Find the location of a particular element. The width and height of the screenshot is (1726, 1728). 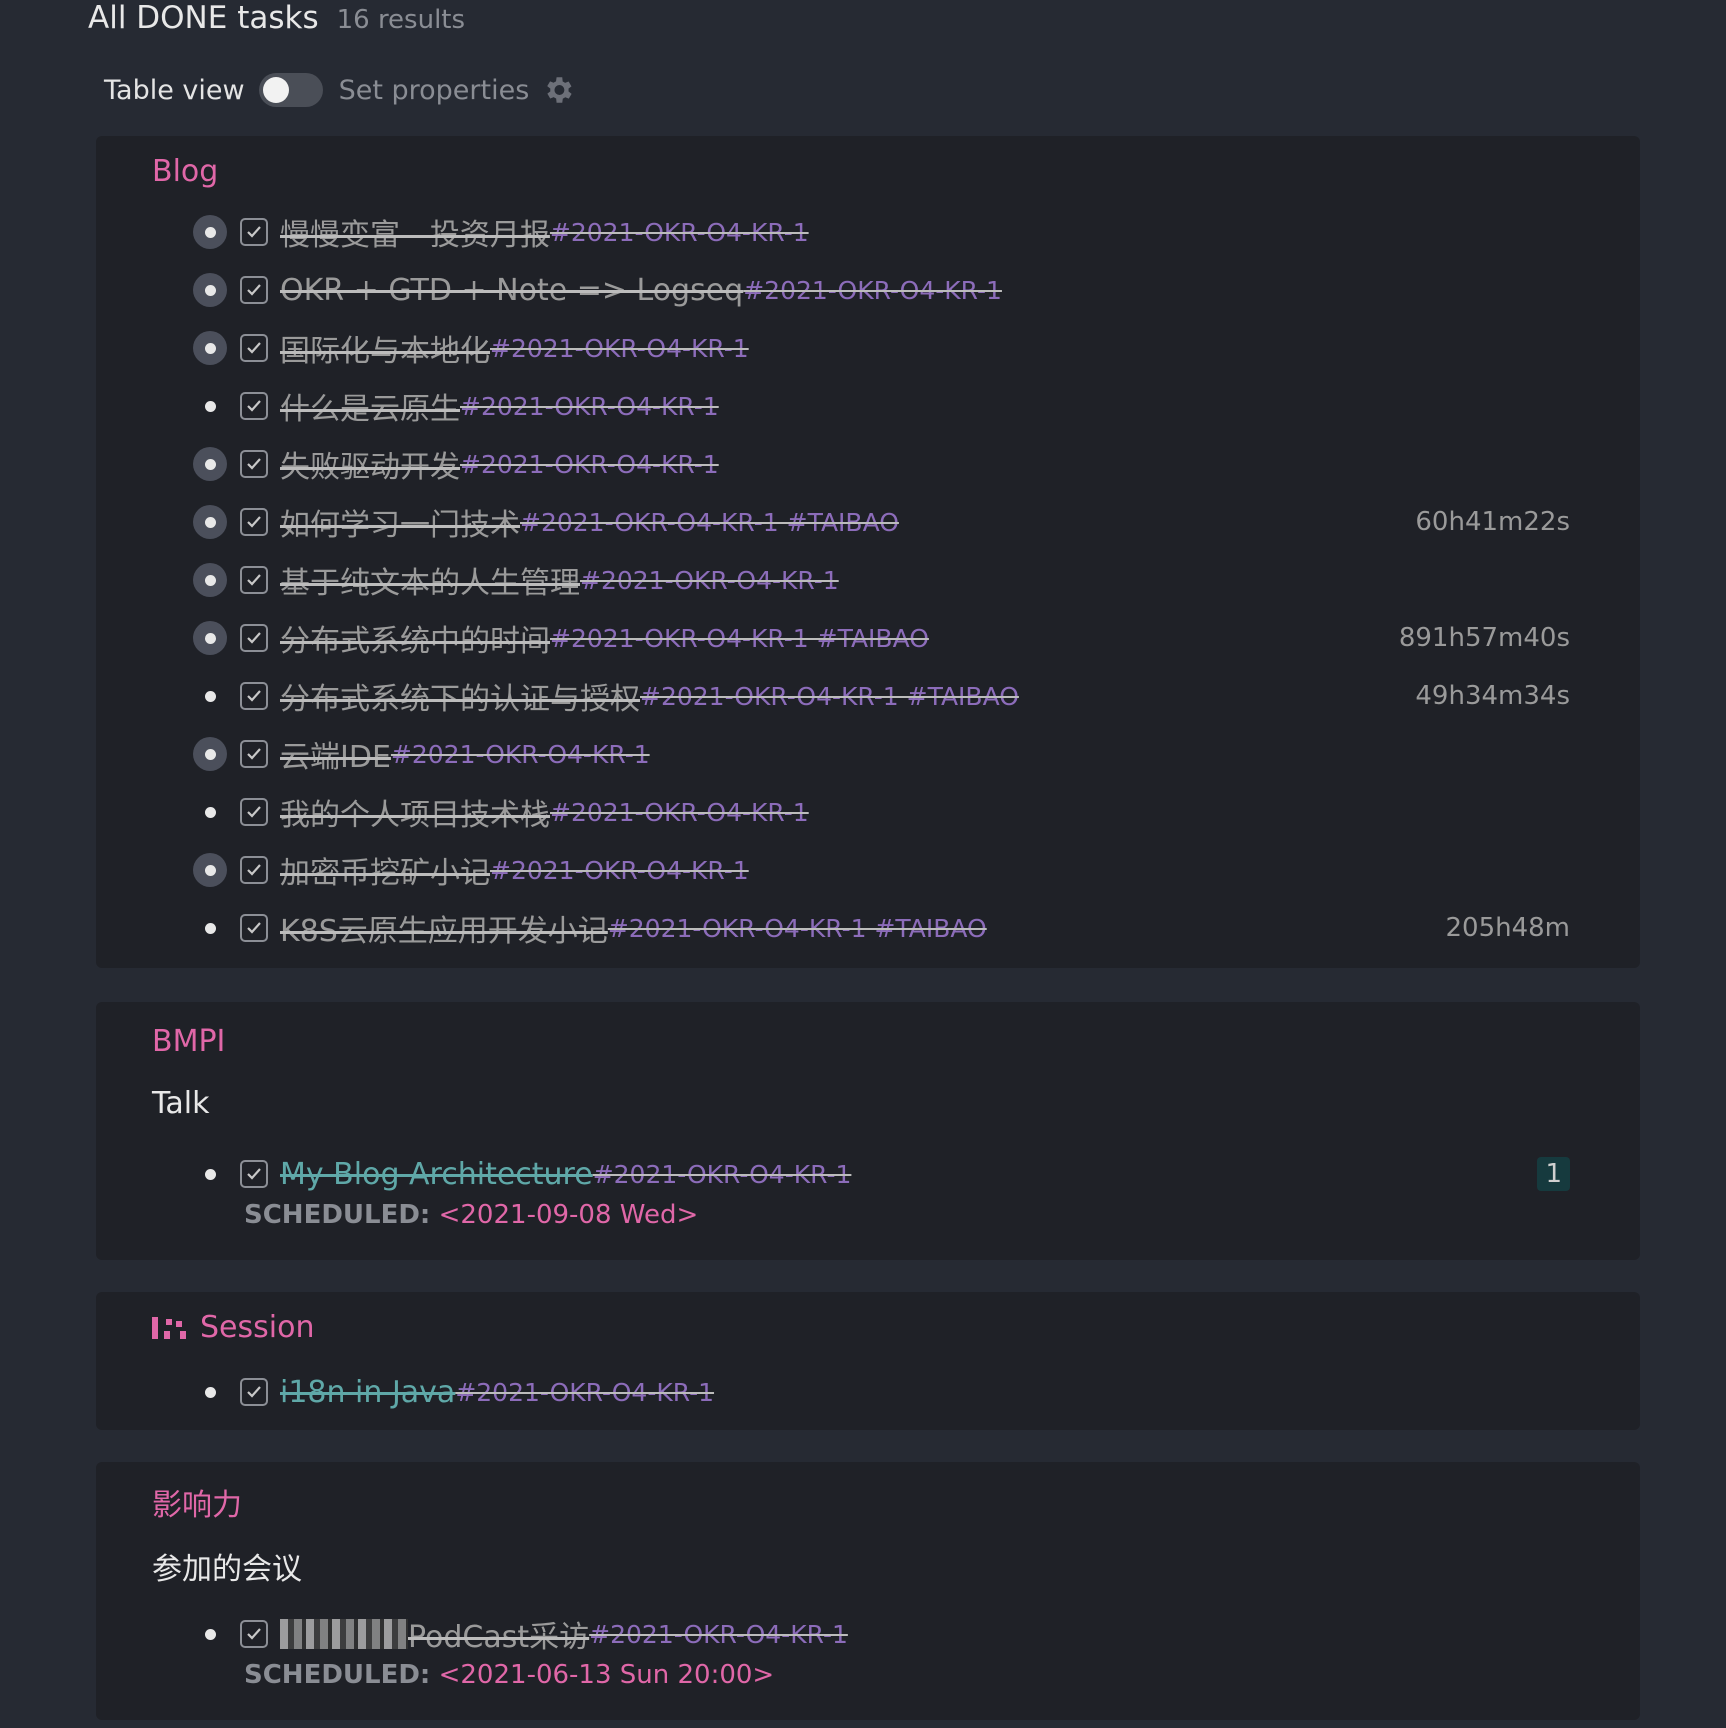

task-row: 慢慢变富 - 投资月报 #2021-OKR-O4-KR-1 is located at coordinates (881, 232).